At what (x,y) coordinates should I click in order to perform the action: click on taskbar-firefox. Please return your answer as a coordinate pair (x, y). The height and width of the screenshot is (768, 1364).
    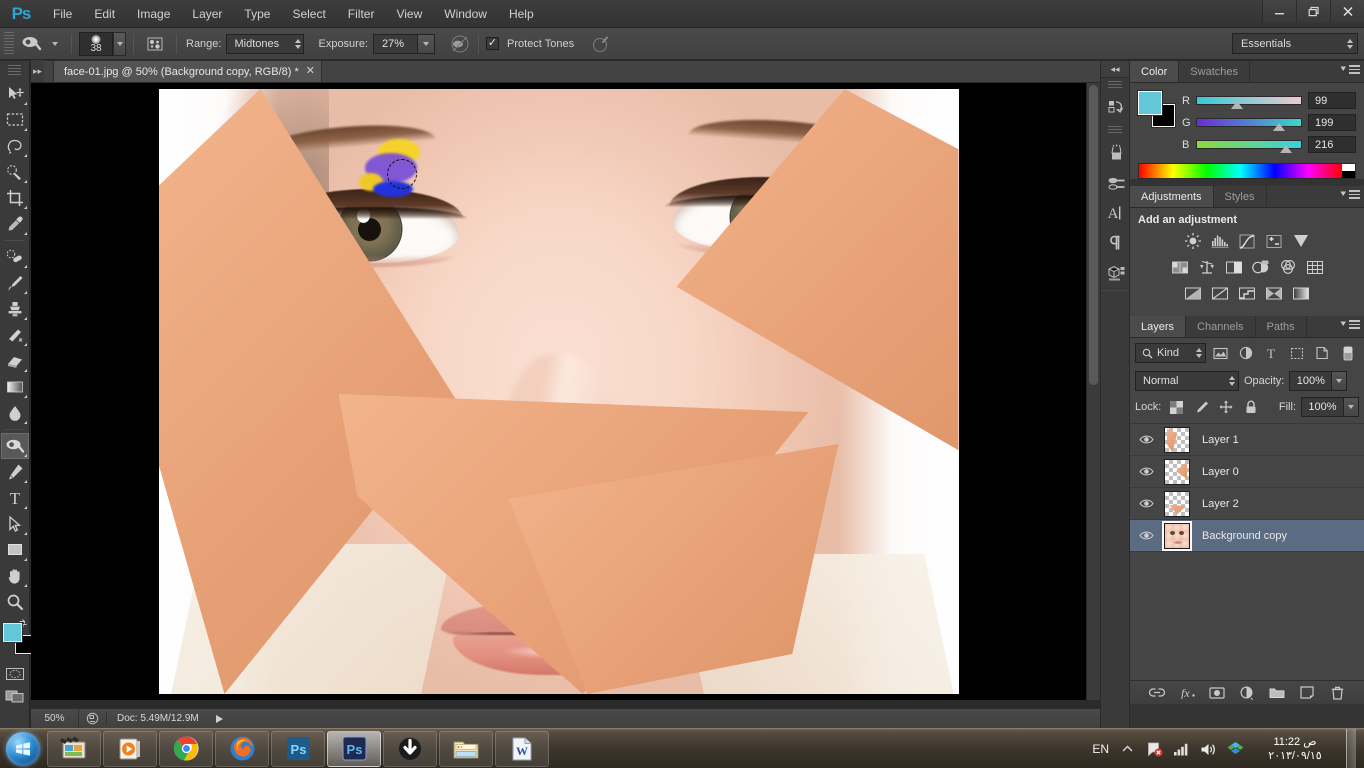
    Looking at the image, I should click on (242, 748).